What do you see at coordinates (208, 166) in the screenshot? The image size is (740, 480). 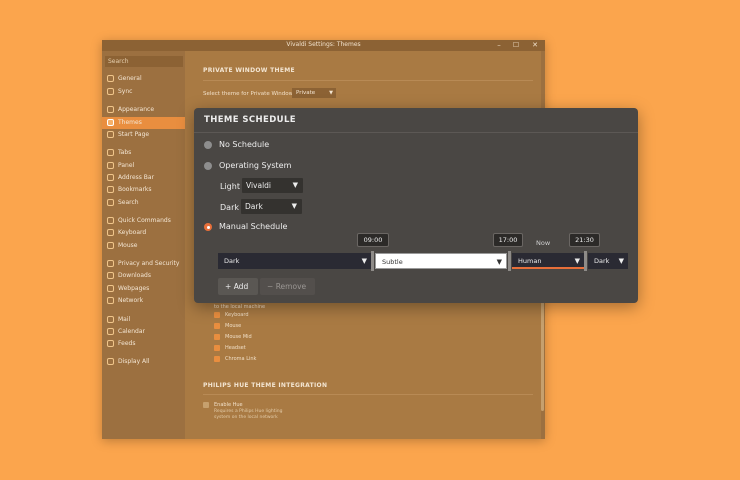 I see `operating-system-radio` at bounding box center [208, 166].